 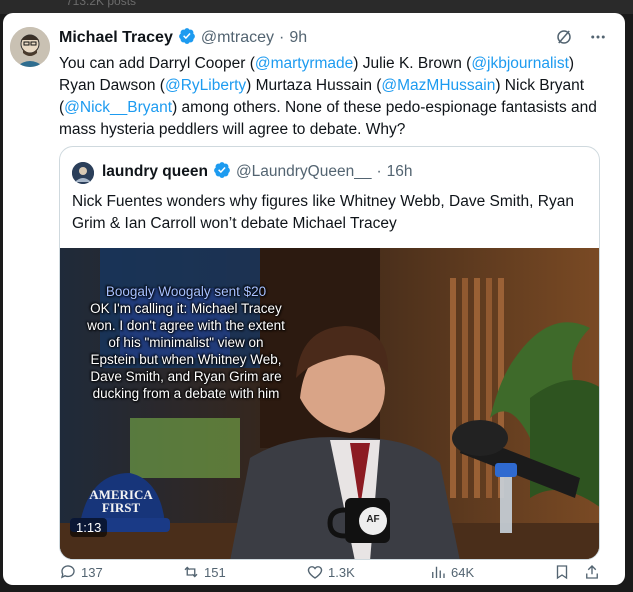 What do you see at coordinates (298, 38) in the screenshot?
I see `post-time: 9h` at bounding box center [298, 38].